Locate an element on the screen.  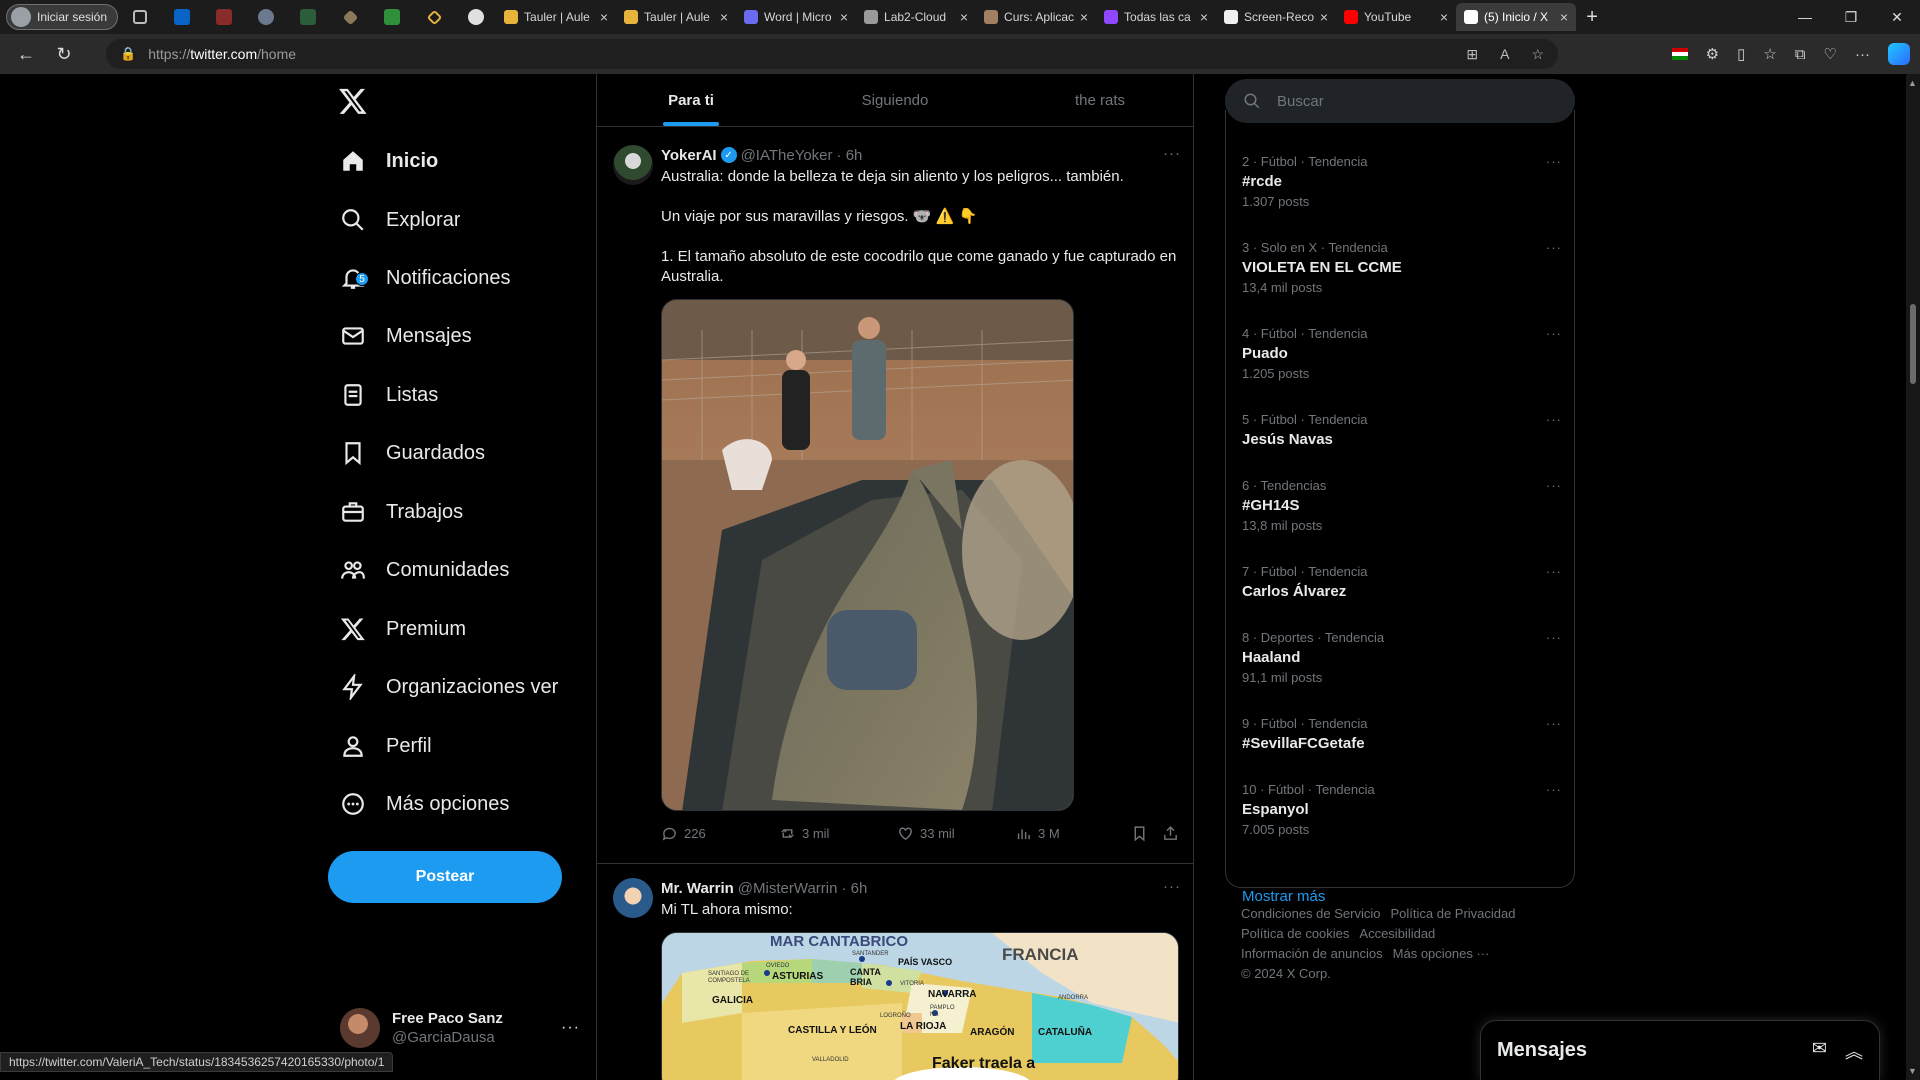
extensions-icon: ⚙ is located at coordinates (1712, 54).